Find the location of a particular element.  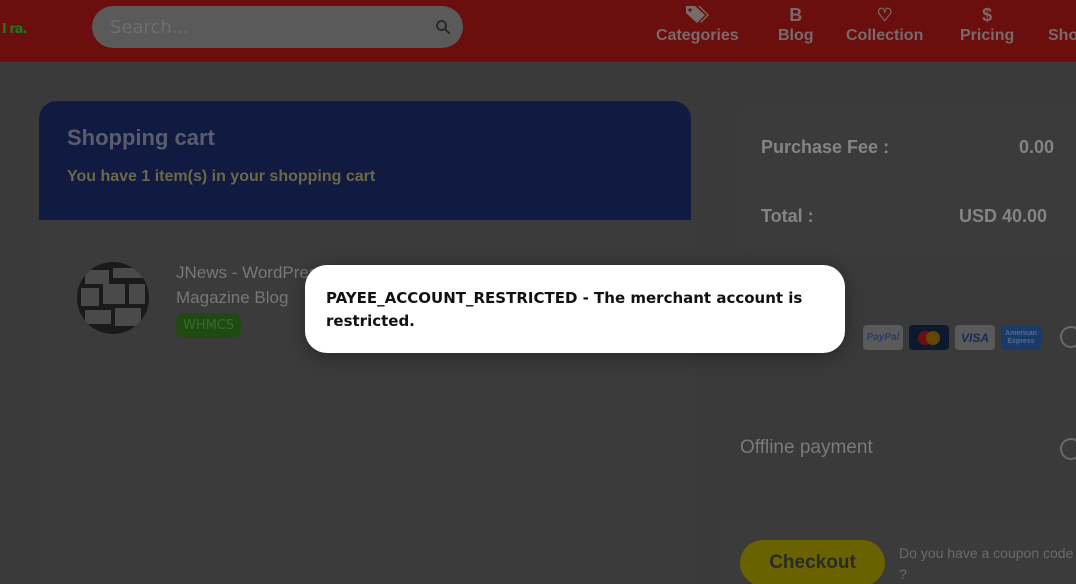

dollar-icon: $ is located at coordinates (987, 15).